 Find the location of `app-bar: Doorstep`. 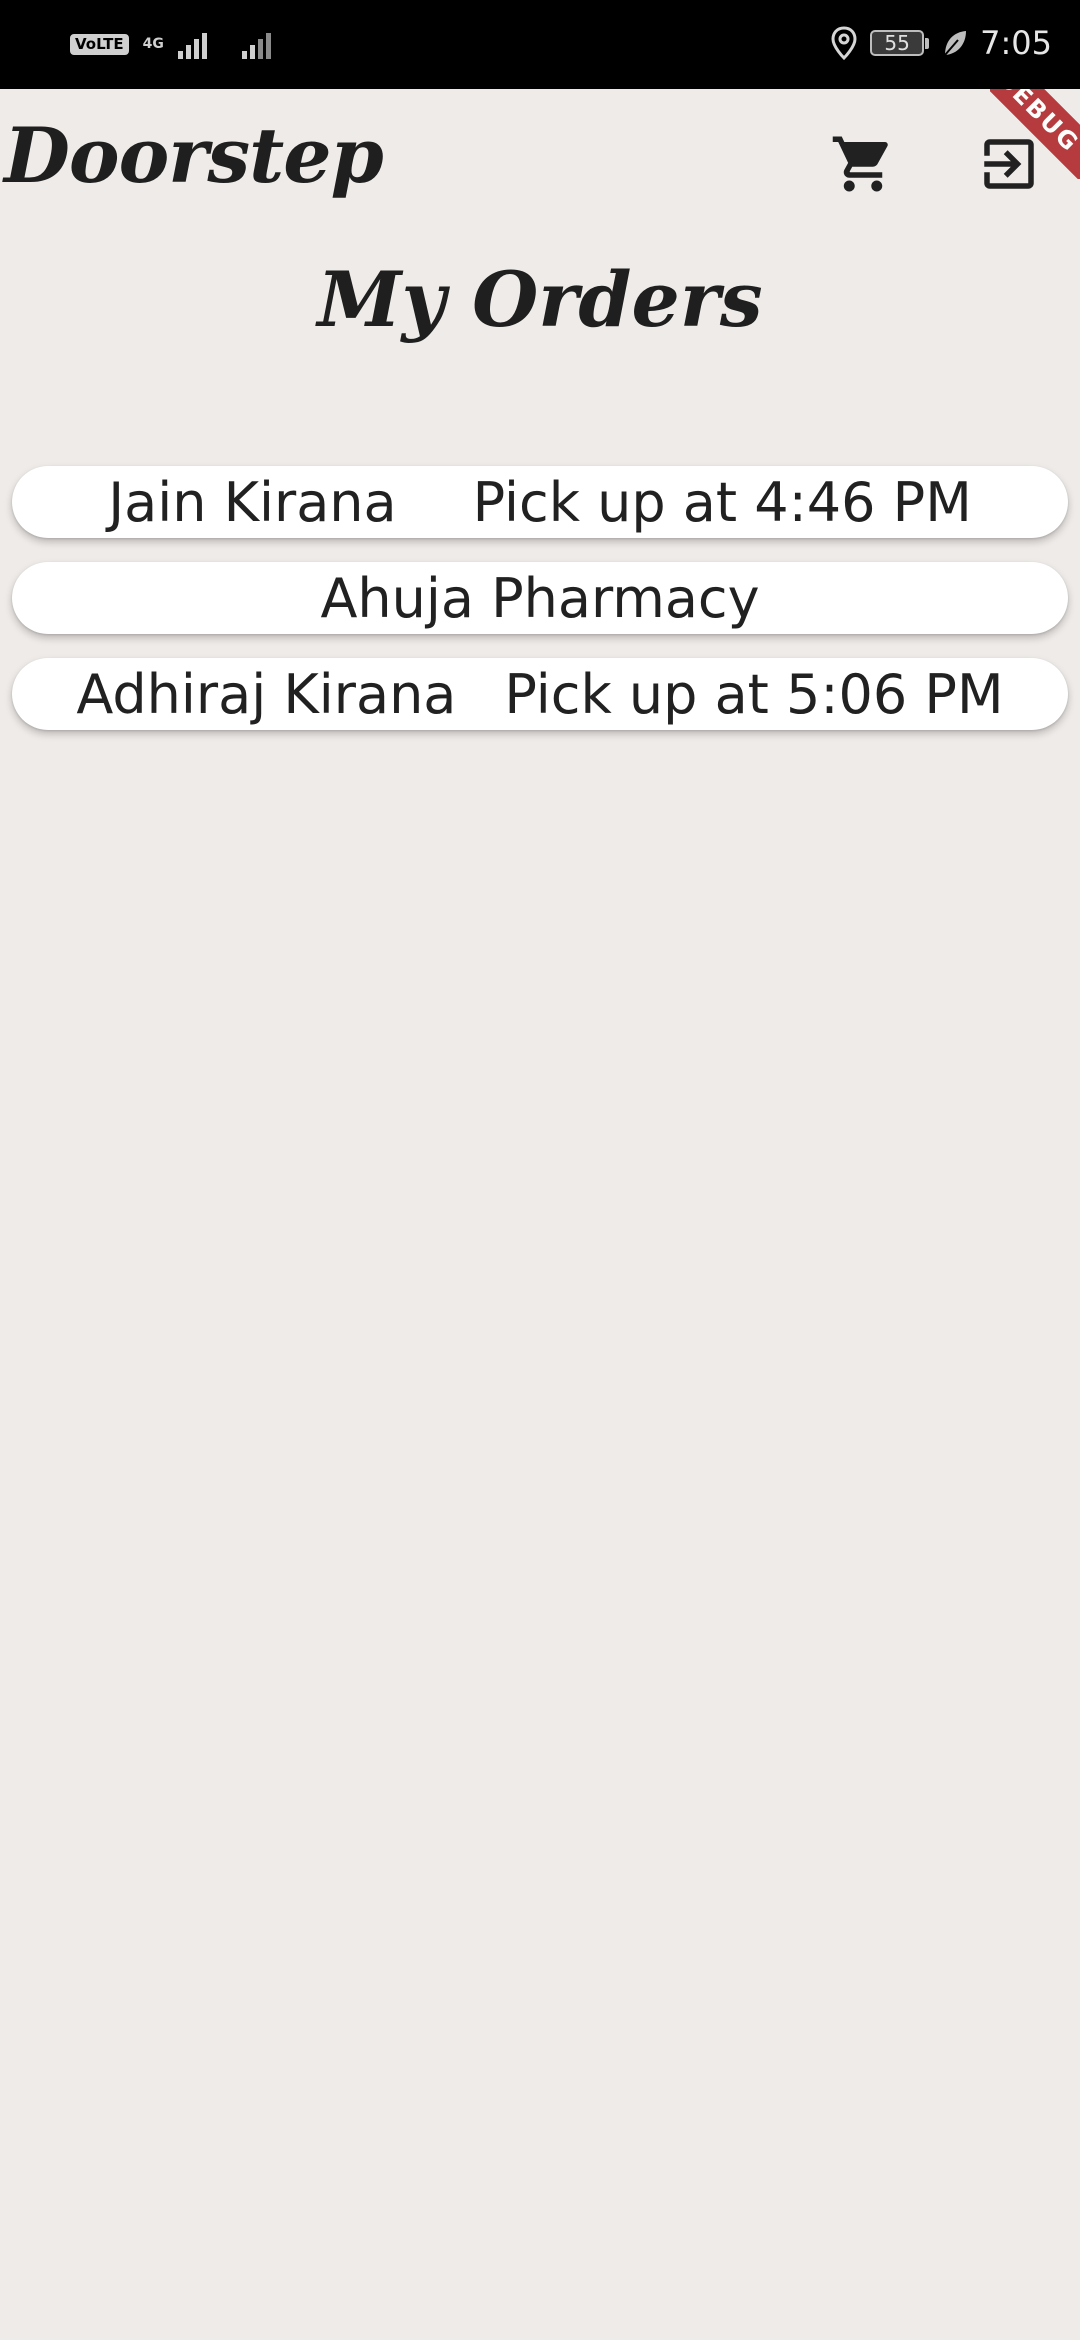

app-bar: Doorstep is located at coordinates (540, 164).